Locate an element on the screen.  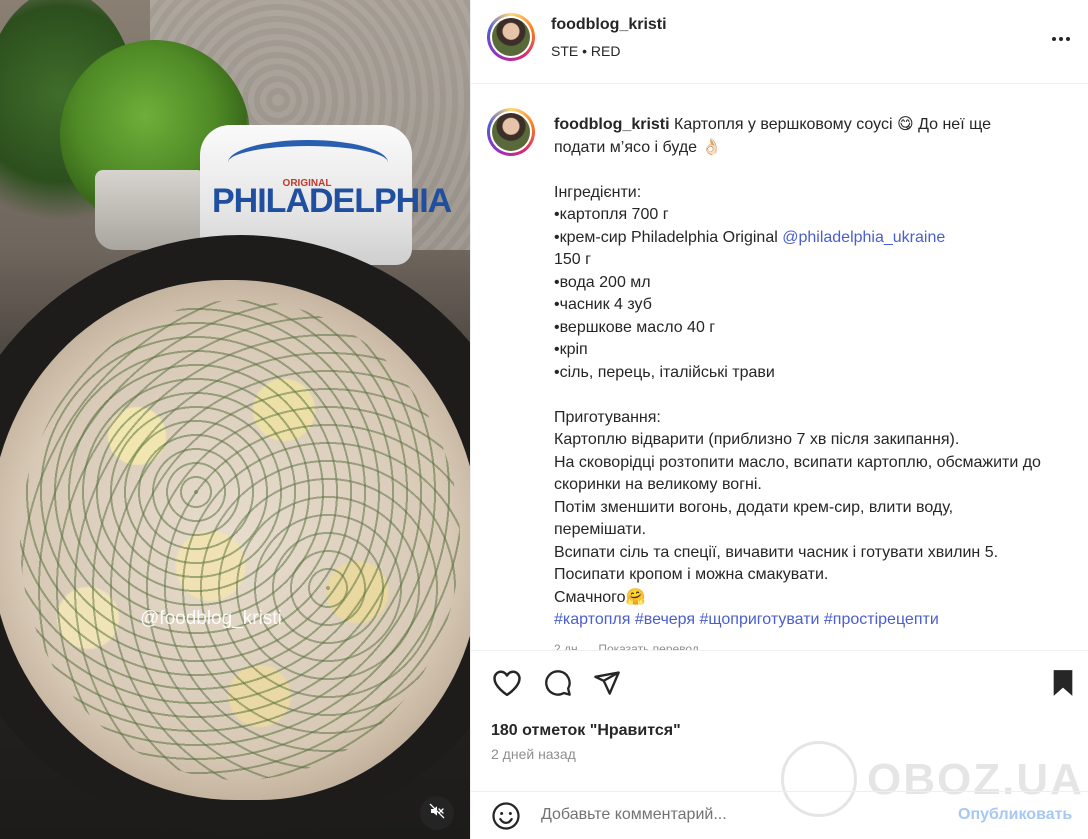
image-handle-overlay: @foodblog_kristi is located at coordinates (211, 618).